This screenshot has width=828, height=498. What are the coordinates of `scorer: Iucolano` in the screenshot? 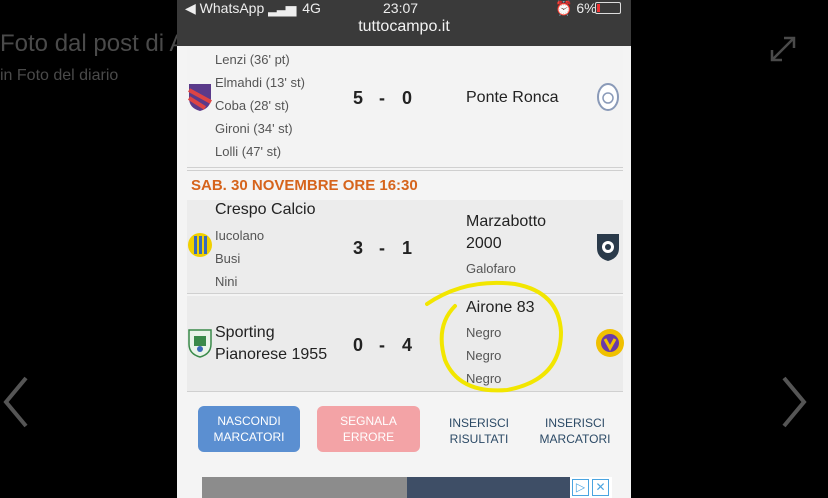 It's located at (240, 235).